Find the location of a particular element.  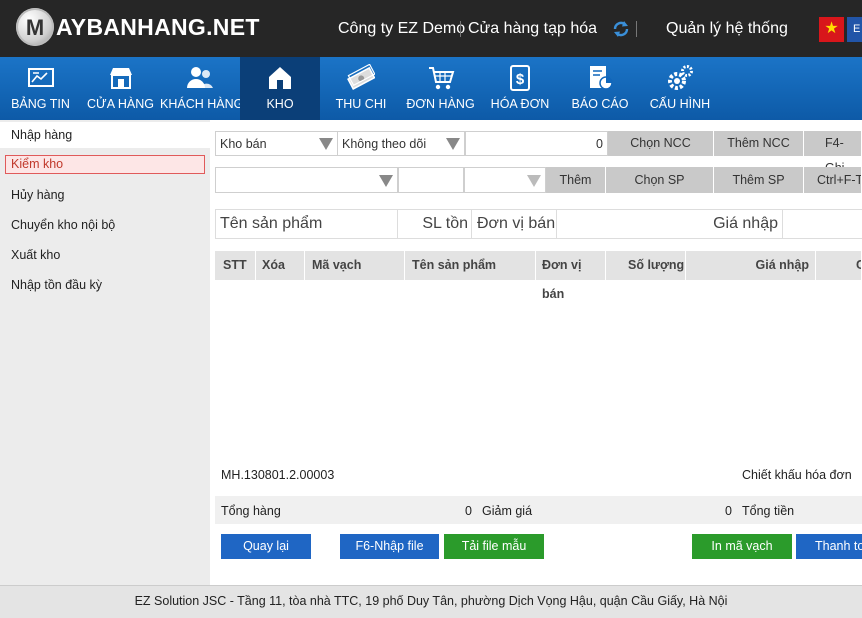

discount-label: Giảm giá is located at coordinates (507, 511).